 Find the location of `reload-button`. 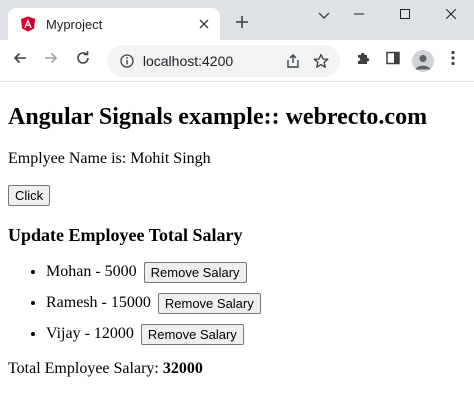

reload-button is located at coordinates (83, 61).